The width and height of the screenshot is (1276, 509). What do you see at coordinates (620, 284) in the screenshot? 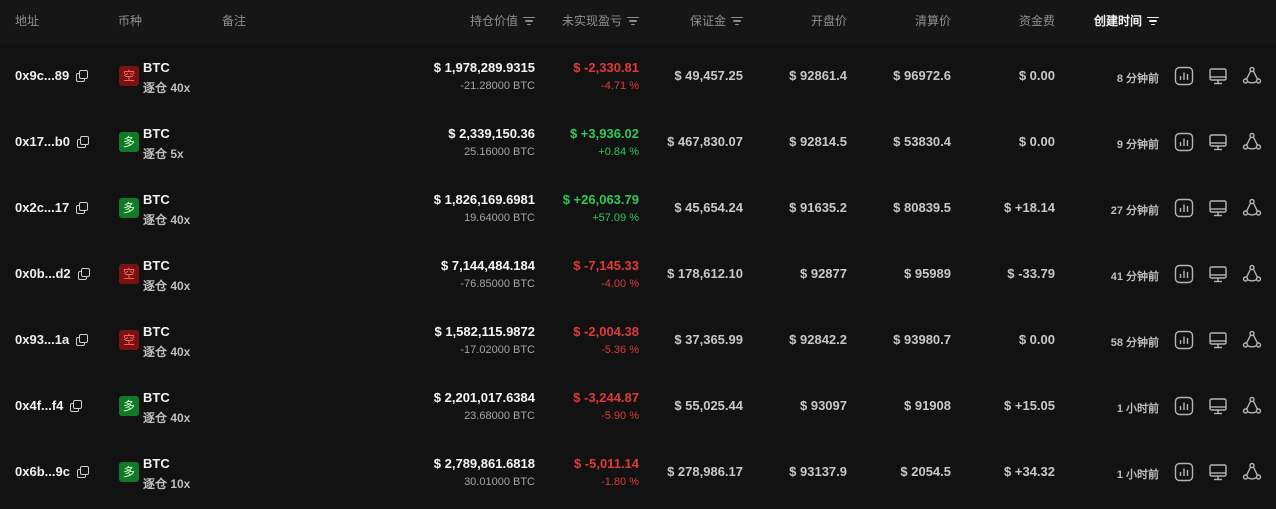
I see `pnl-percent: -4.00 %` at bounding box center [620, 284].